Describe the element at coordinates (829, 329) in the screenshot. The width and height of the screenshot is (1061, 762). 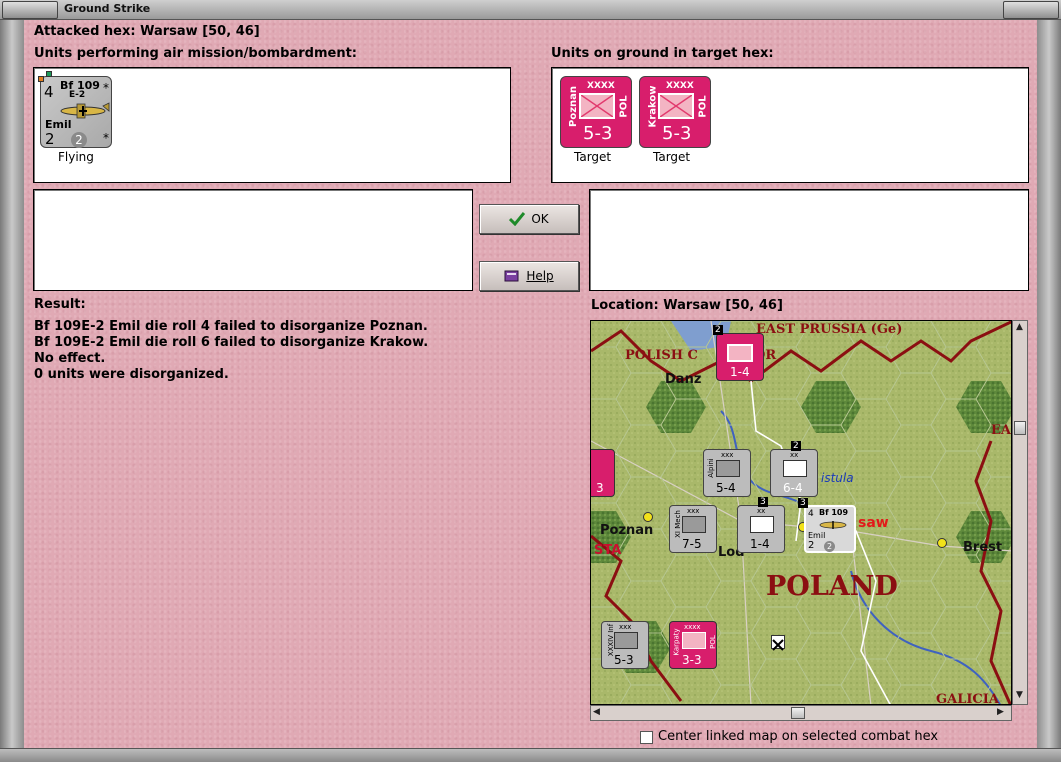
I see `map-label-east-prussia: EAST PRUSSIA (Ge)` at that location.